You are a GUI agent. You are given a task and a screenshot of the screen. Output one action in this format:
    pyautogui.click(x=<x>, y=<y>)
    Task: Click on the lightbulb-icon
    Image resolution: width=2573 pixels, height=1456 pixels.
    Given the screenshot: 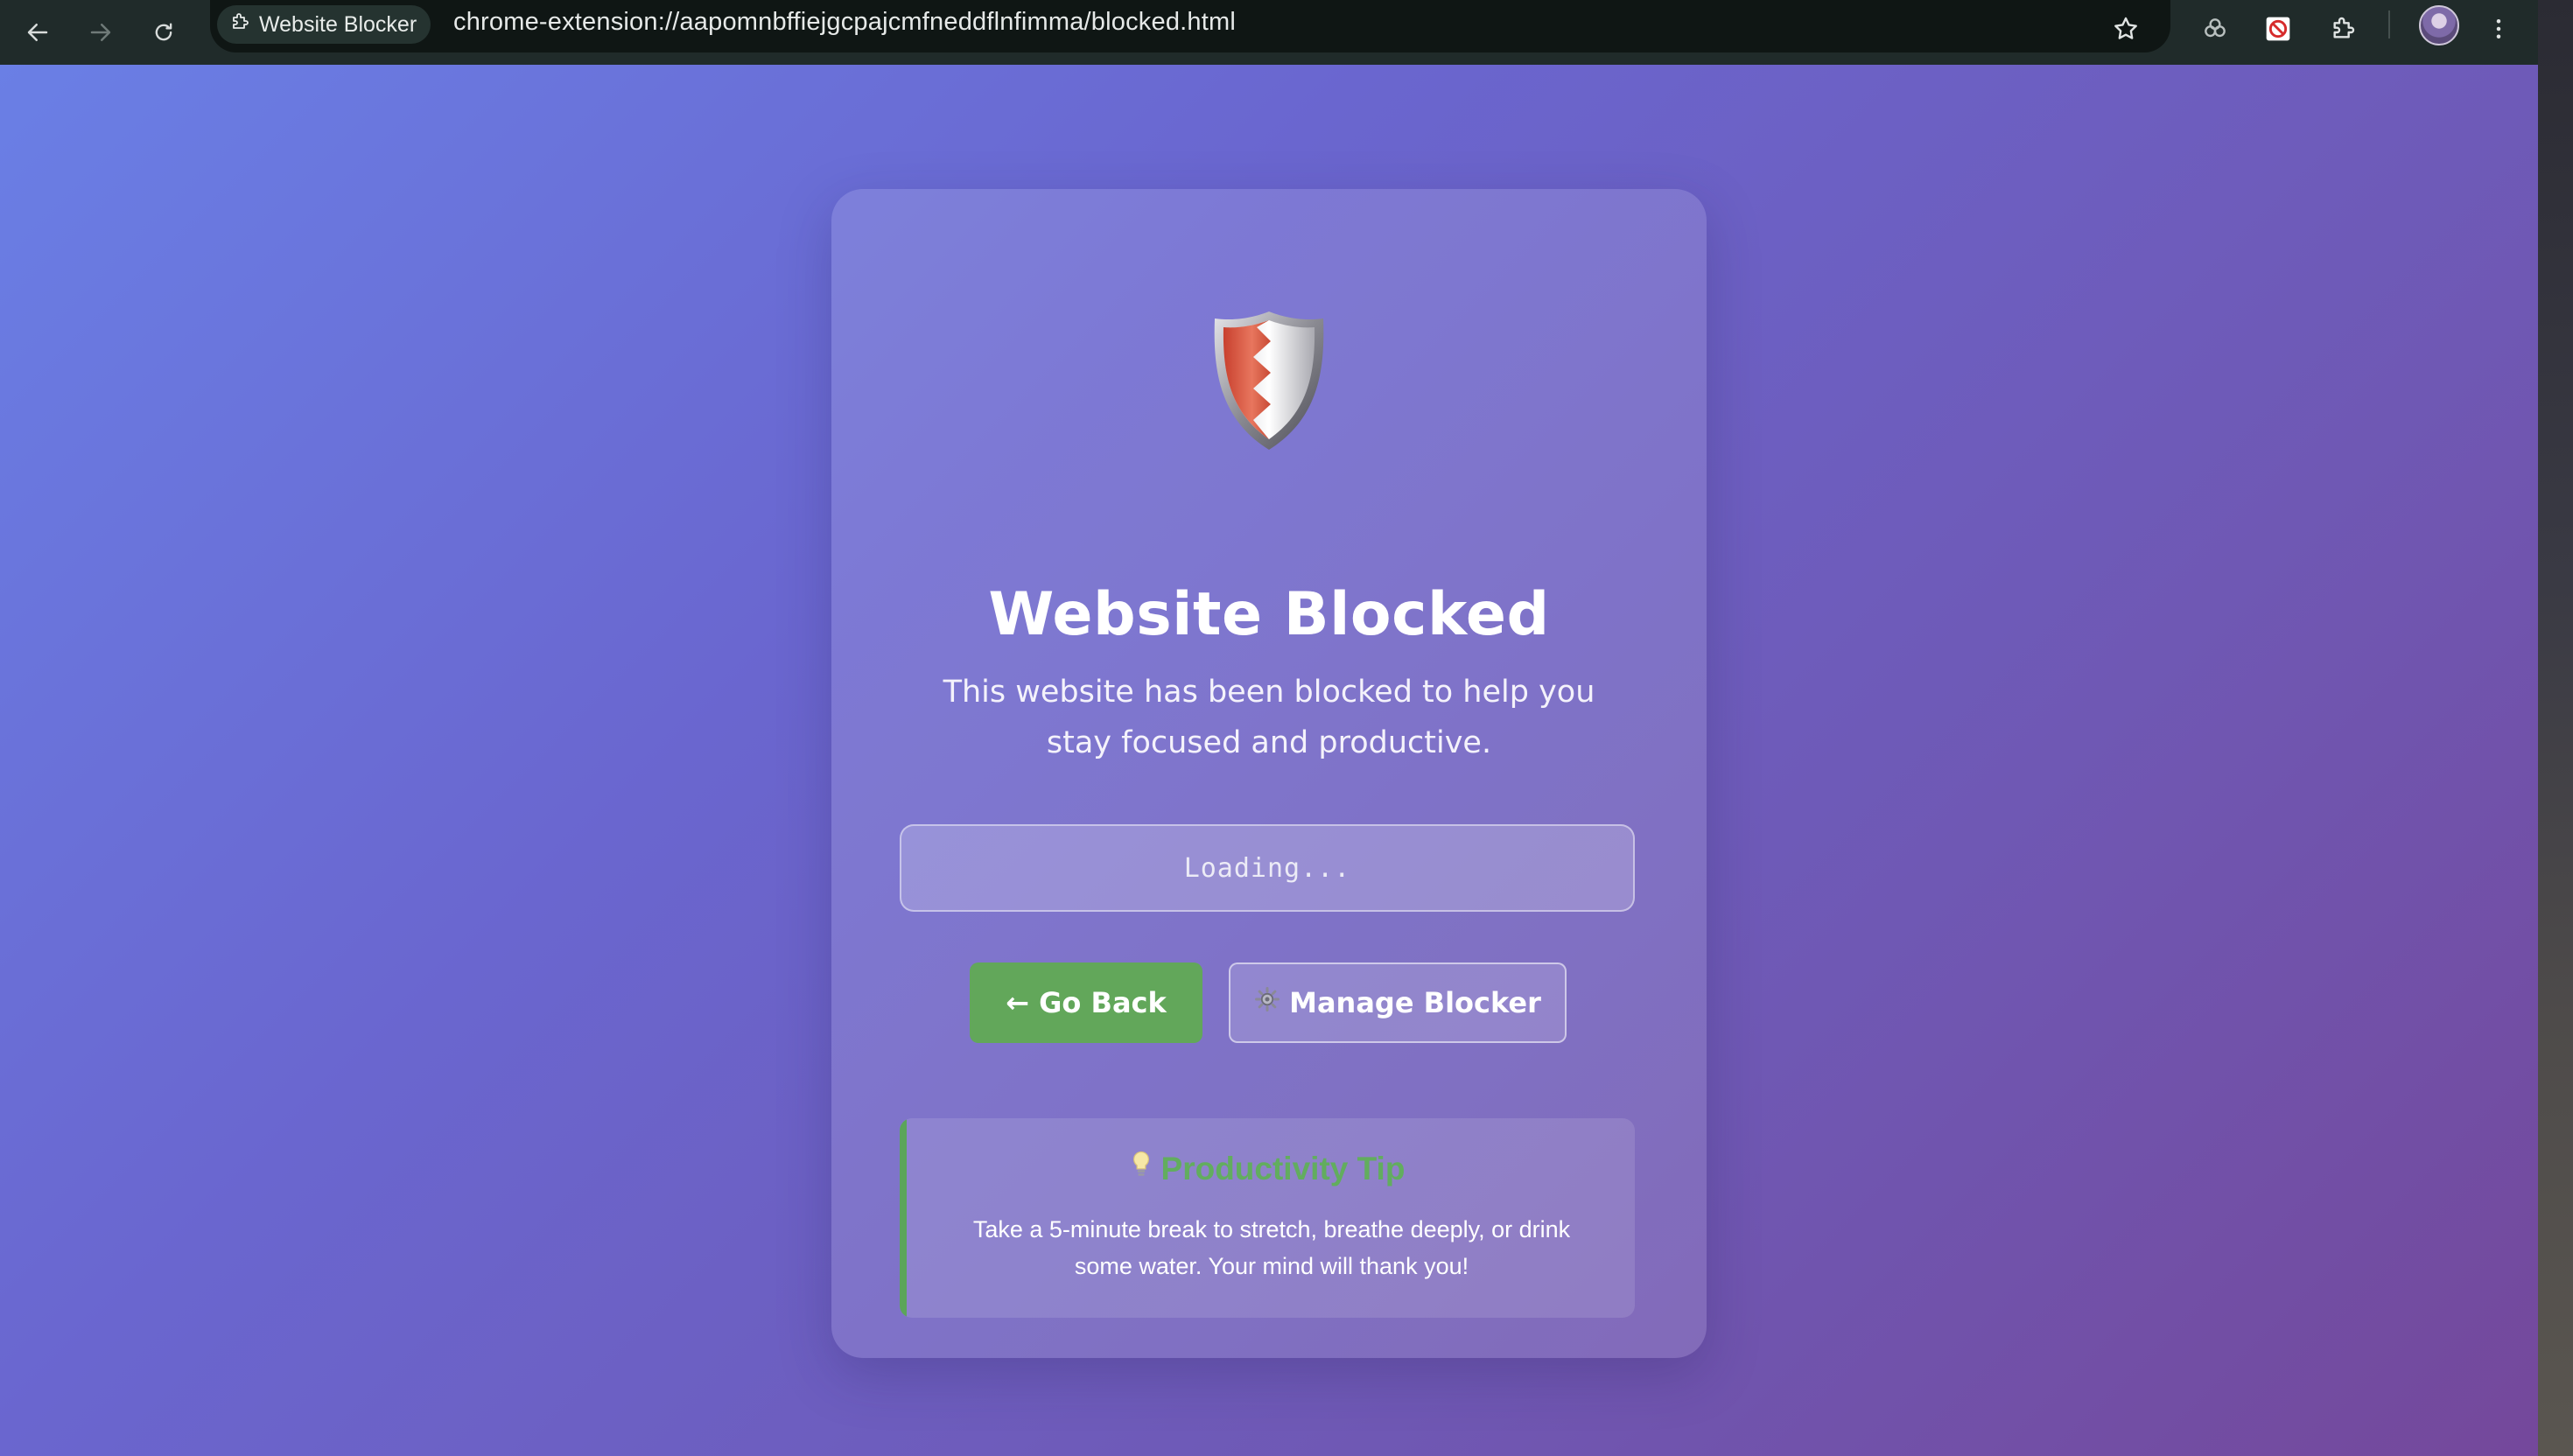 What is the action you would take?
    pyautogui.click(x=1141, y=1168)
    